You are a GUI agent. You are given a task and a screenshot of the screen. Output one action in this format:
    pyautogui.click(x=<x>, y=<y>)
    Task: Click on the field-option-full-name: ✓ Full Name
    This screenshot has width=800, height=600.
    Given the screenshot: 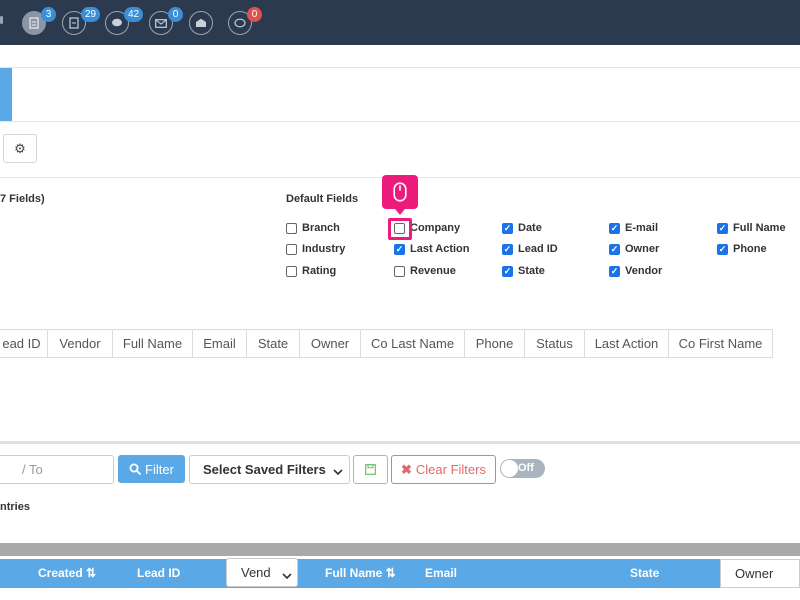 What is the action you would take?
    pyautogui.click(x=751, y=228)
    